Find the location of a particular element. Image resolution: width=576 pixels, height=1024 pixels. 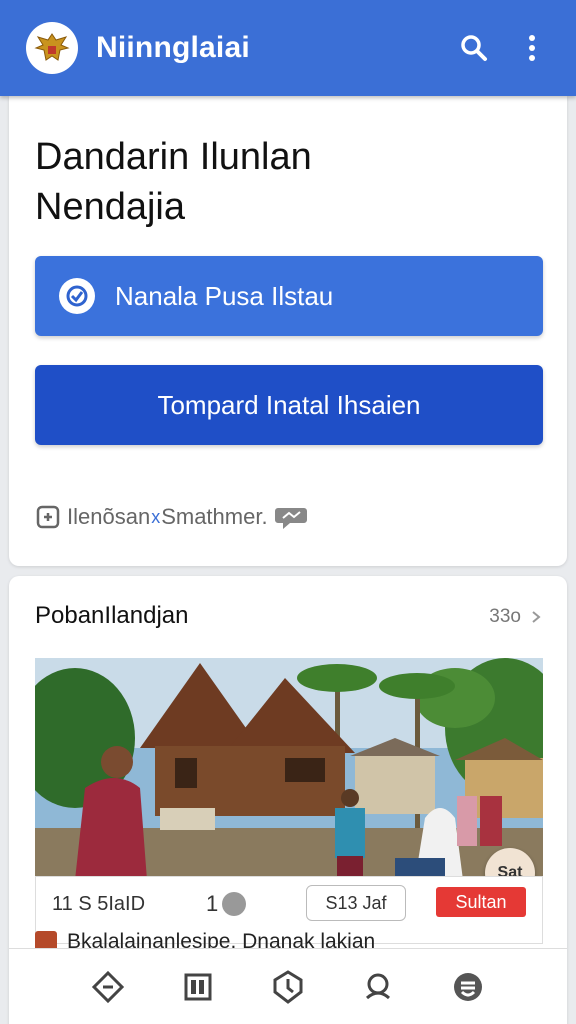

search-icon is located at coordinates (474, 48).